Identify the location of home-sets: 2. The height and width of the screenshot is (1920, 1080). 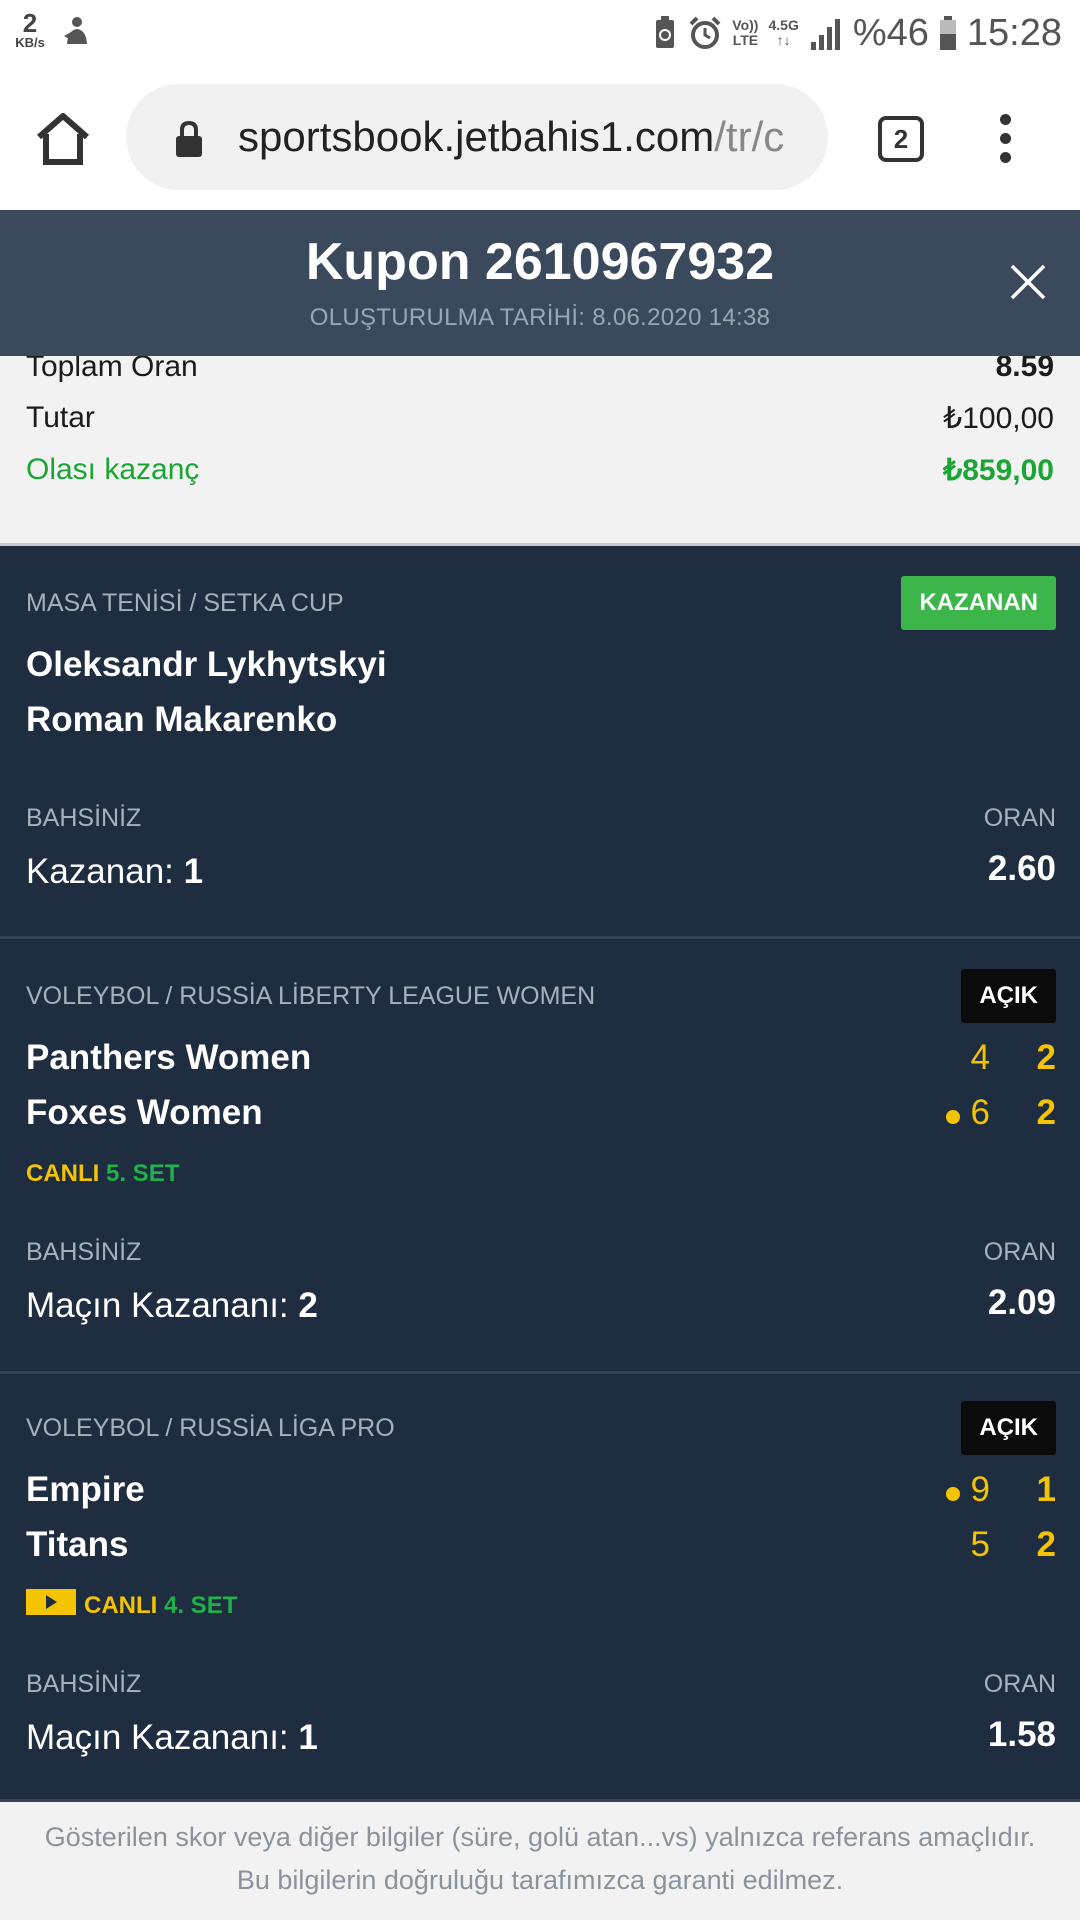
(1046, 1057).